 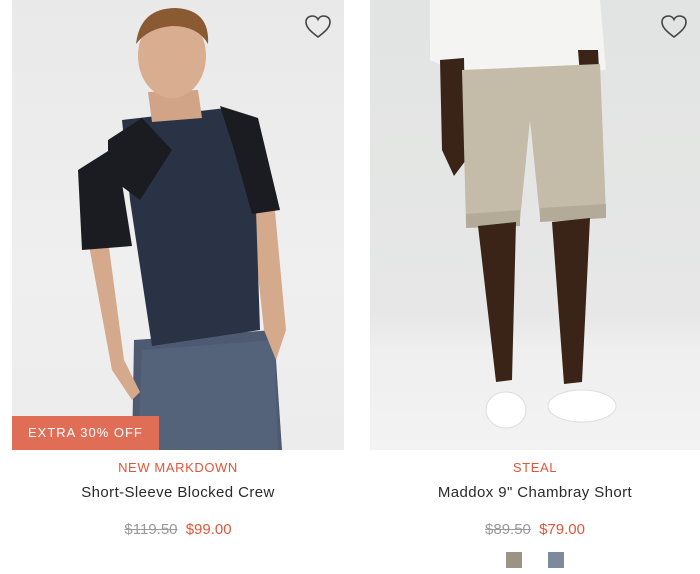 I want to click on color-swatch-khaki, so click(x=513, y=560).